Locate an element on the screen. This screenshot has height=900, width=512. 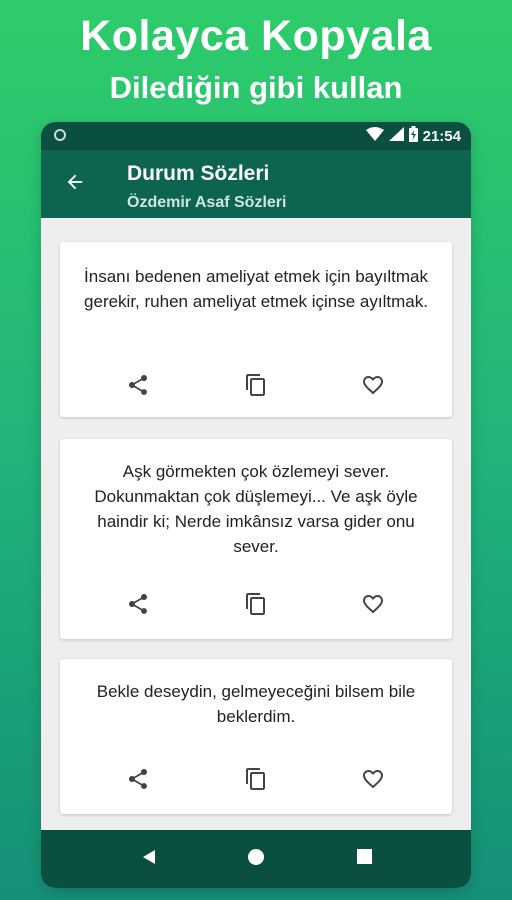
home-circle-icon is located at coordinates (256, 859).